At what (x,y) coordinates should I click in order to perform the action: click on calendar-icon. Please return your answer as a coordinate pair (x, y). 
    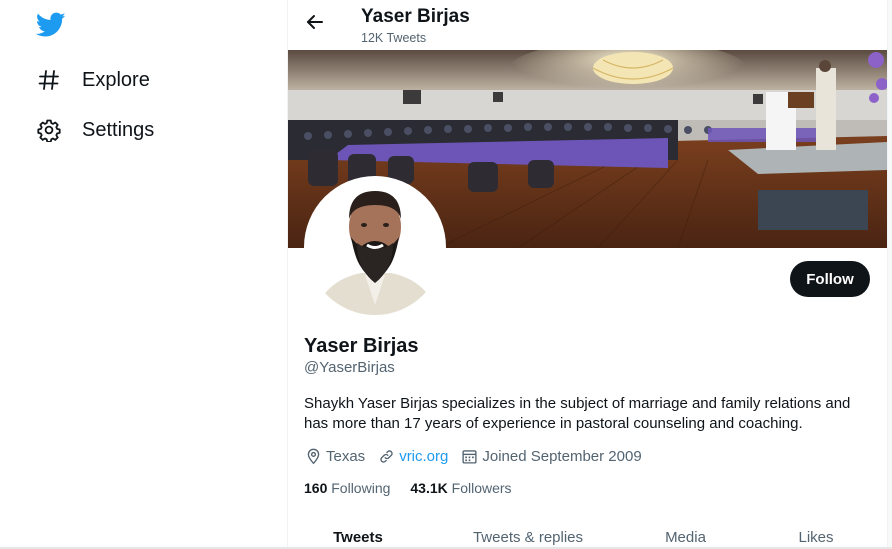
    Looking at the image, I should click on (469, 456).